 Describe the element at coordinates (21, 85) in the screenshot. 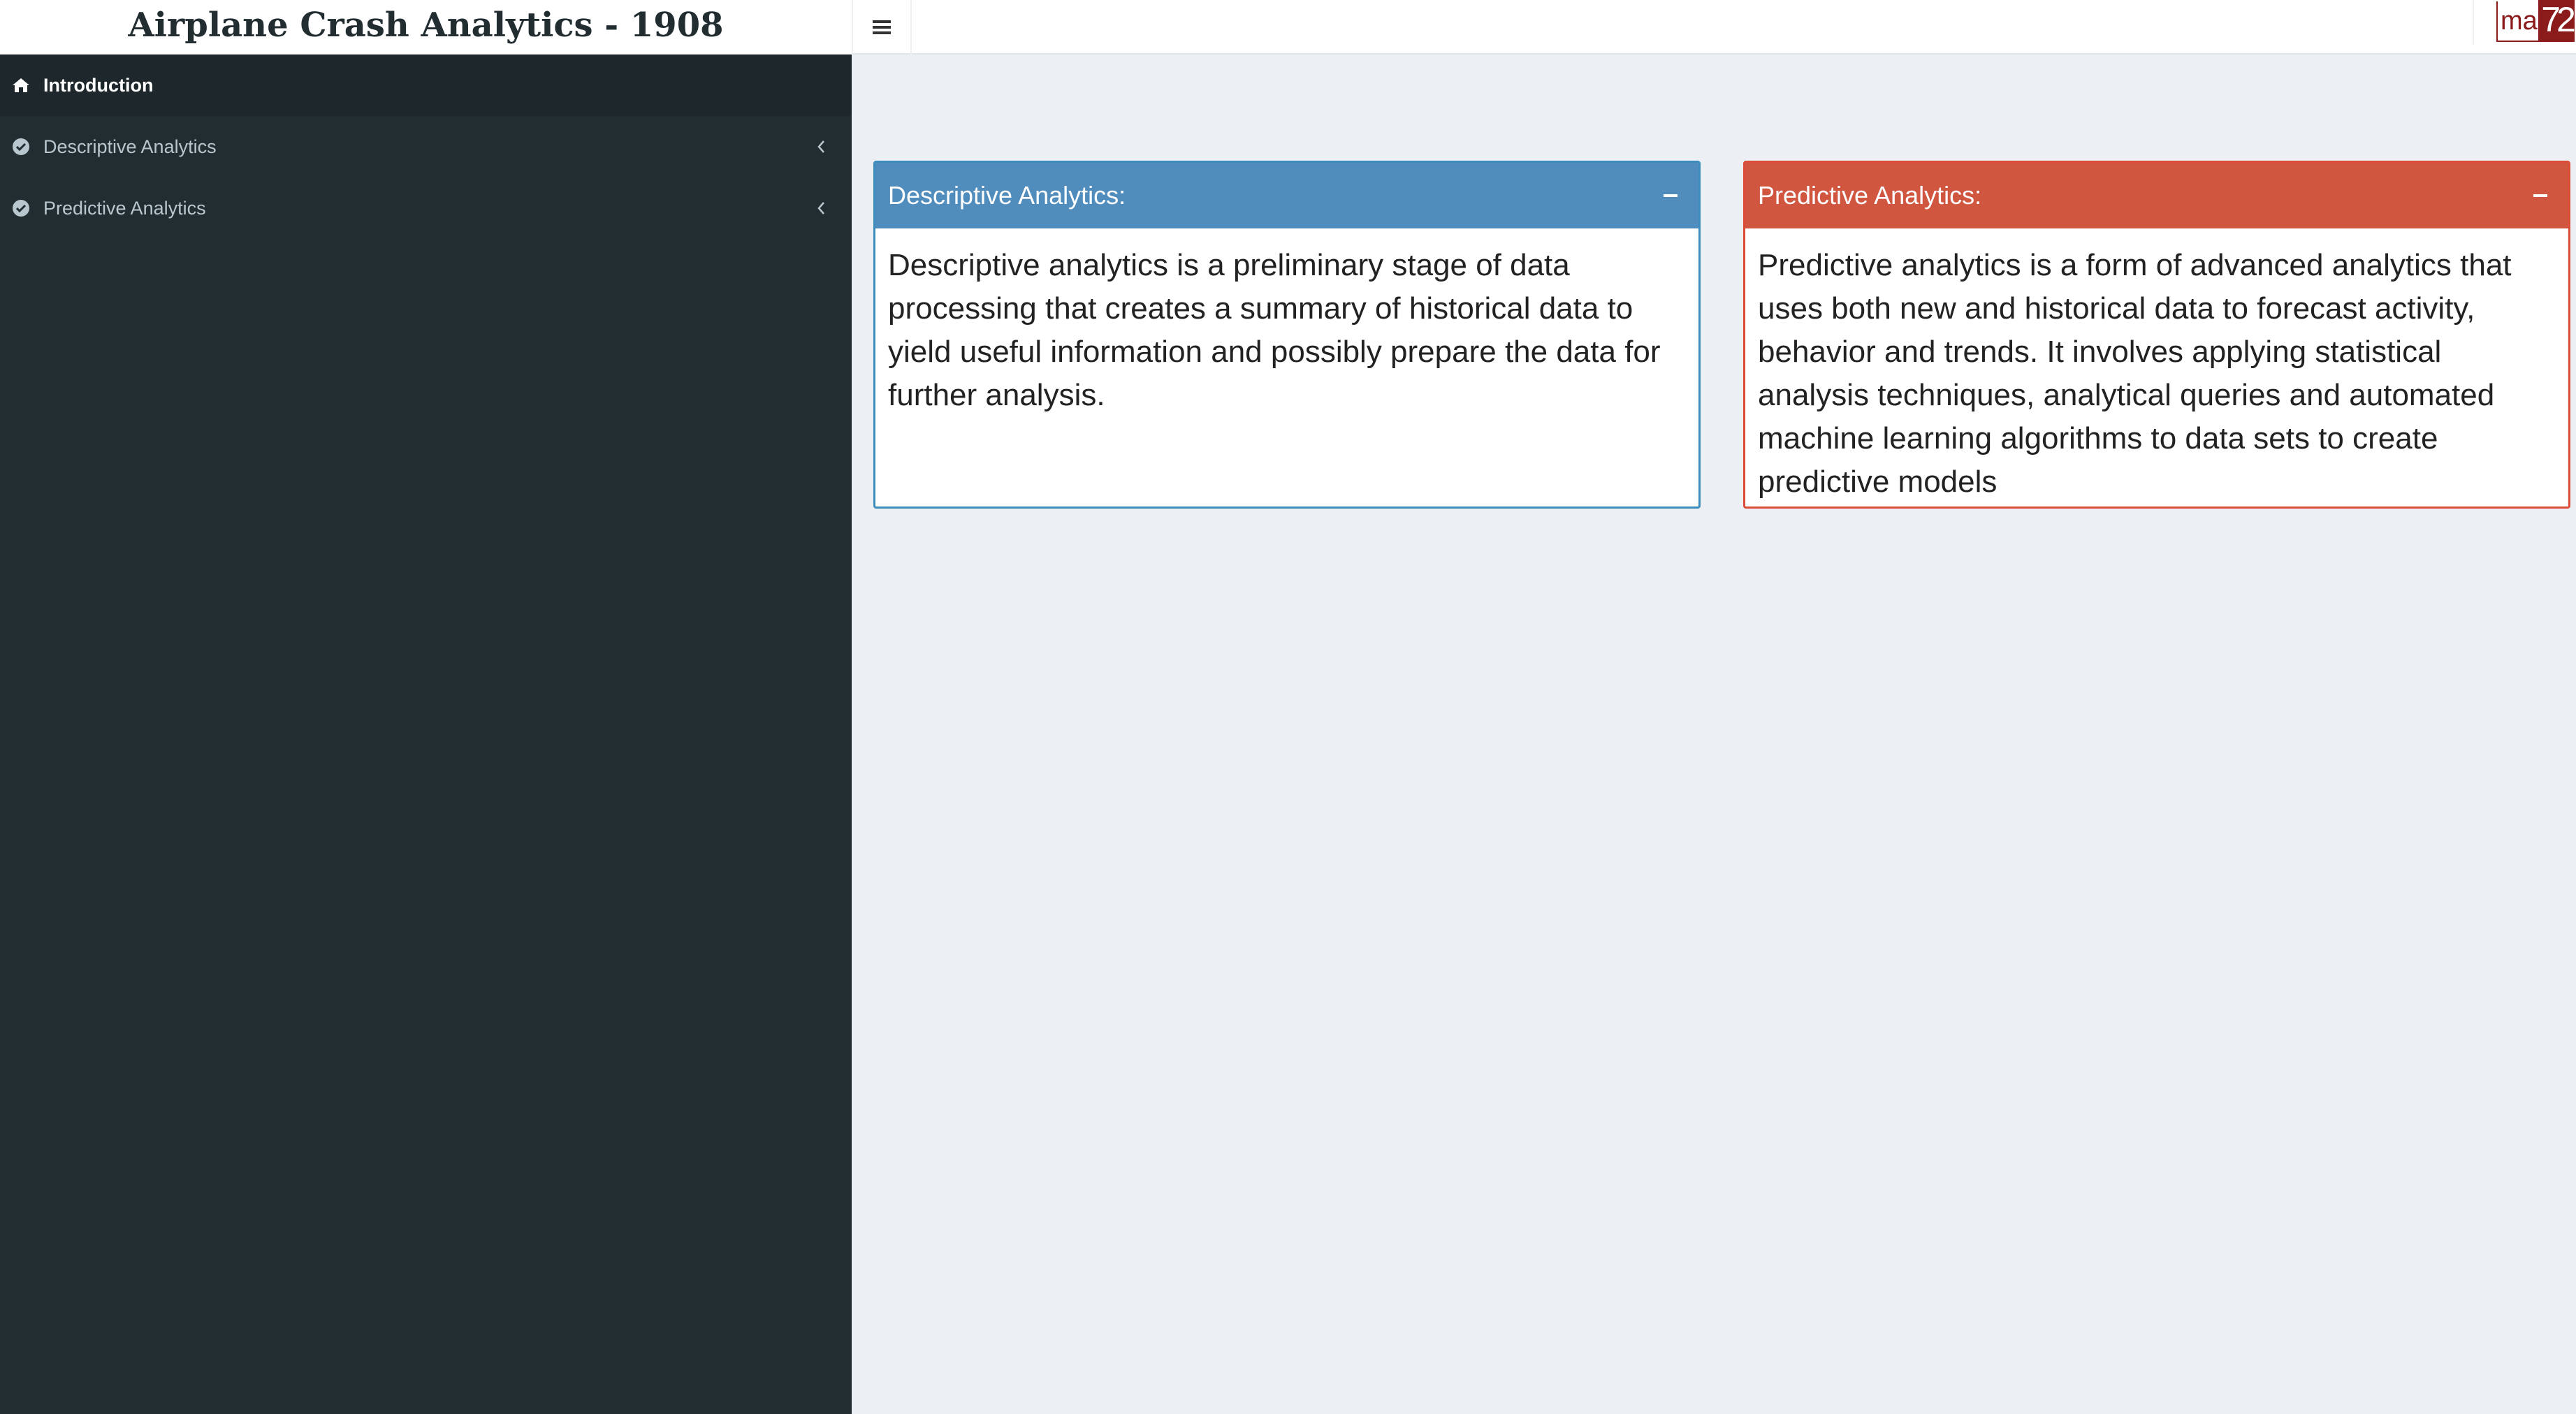

I see `home-icon` at that location.